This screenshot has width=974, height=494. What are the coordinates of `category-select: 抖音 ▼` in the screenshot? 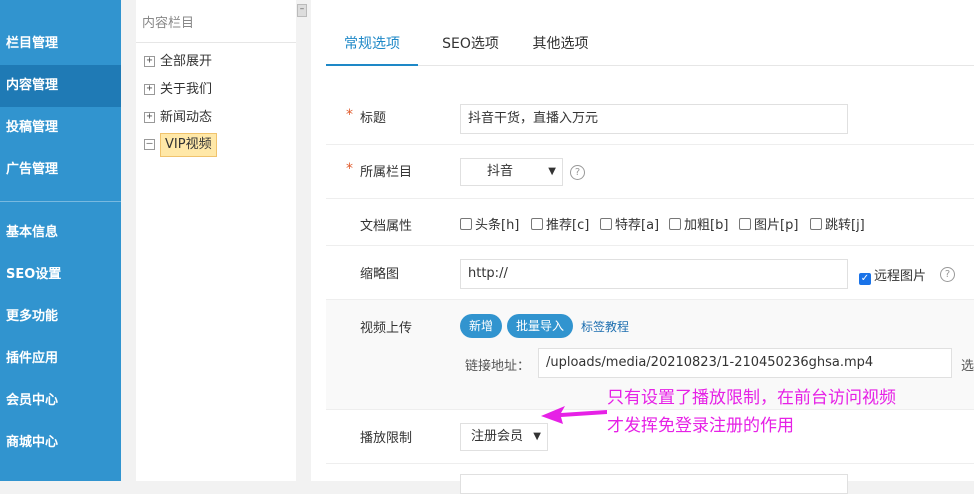 It's located at (511, 172).